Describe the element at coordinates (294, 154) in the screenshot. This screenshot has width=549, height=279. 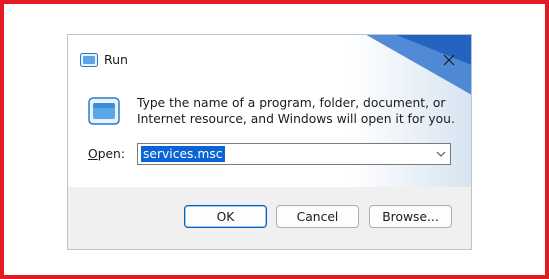
I see `open-combobox: services.msc` at that location.